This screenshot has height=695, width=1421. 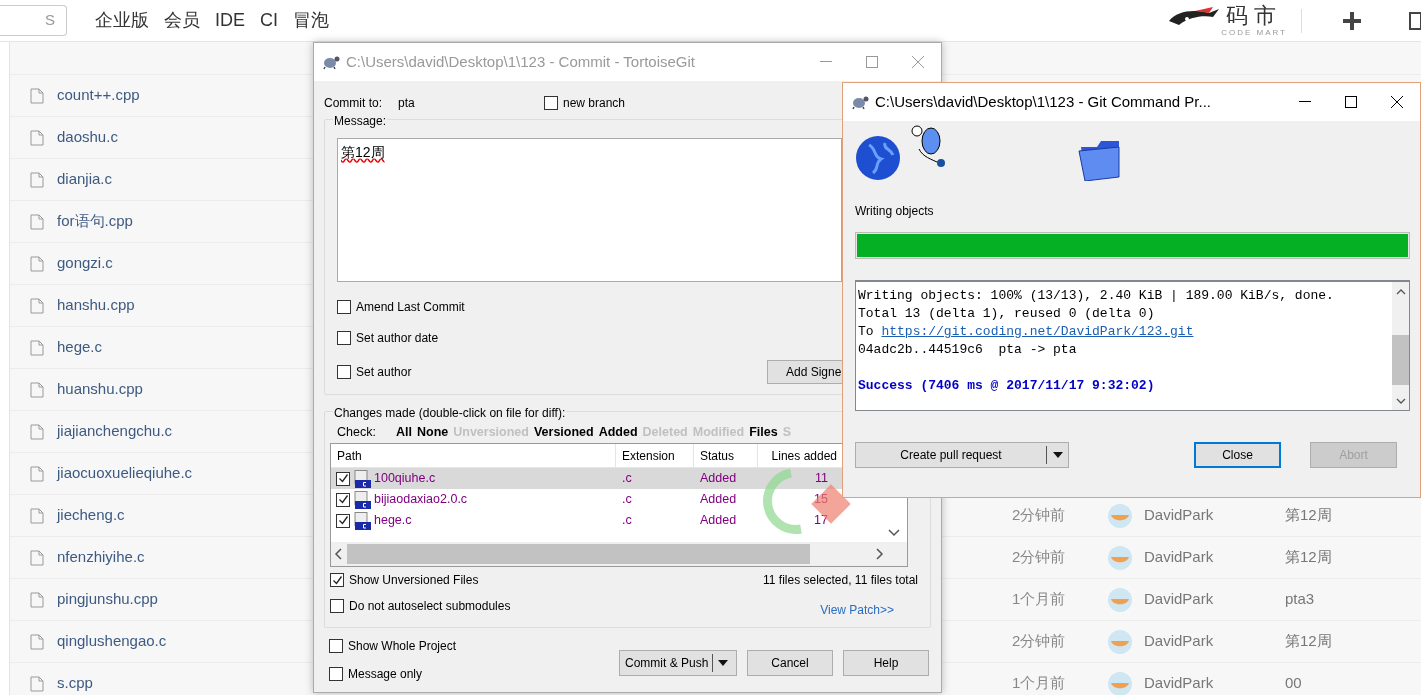 I want to click on nav-link: 冒泡, so click(x=311, y=20).